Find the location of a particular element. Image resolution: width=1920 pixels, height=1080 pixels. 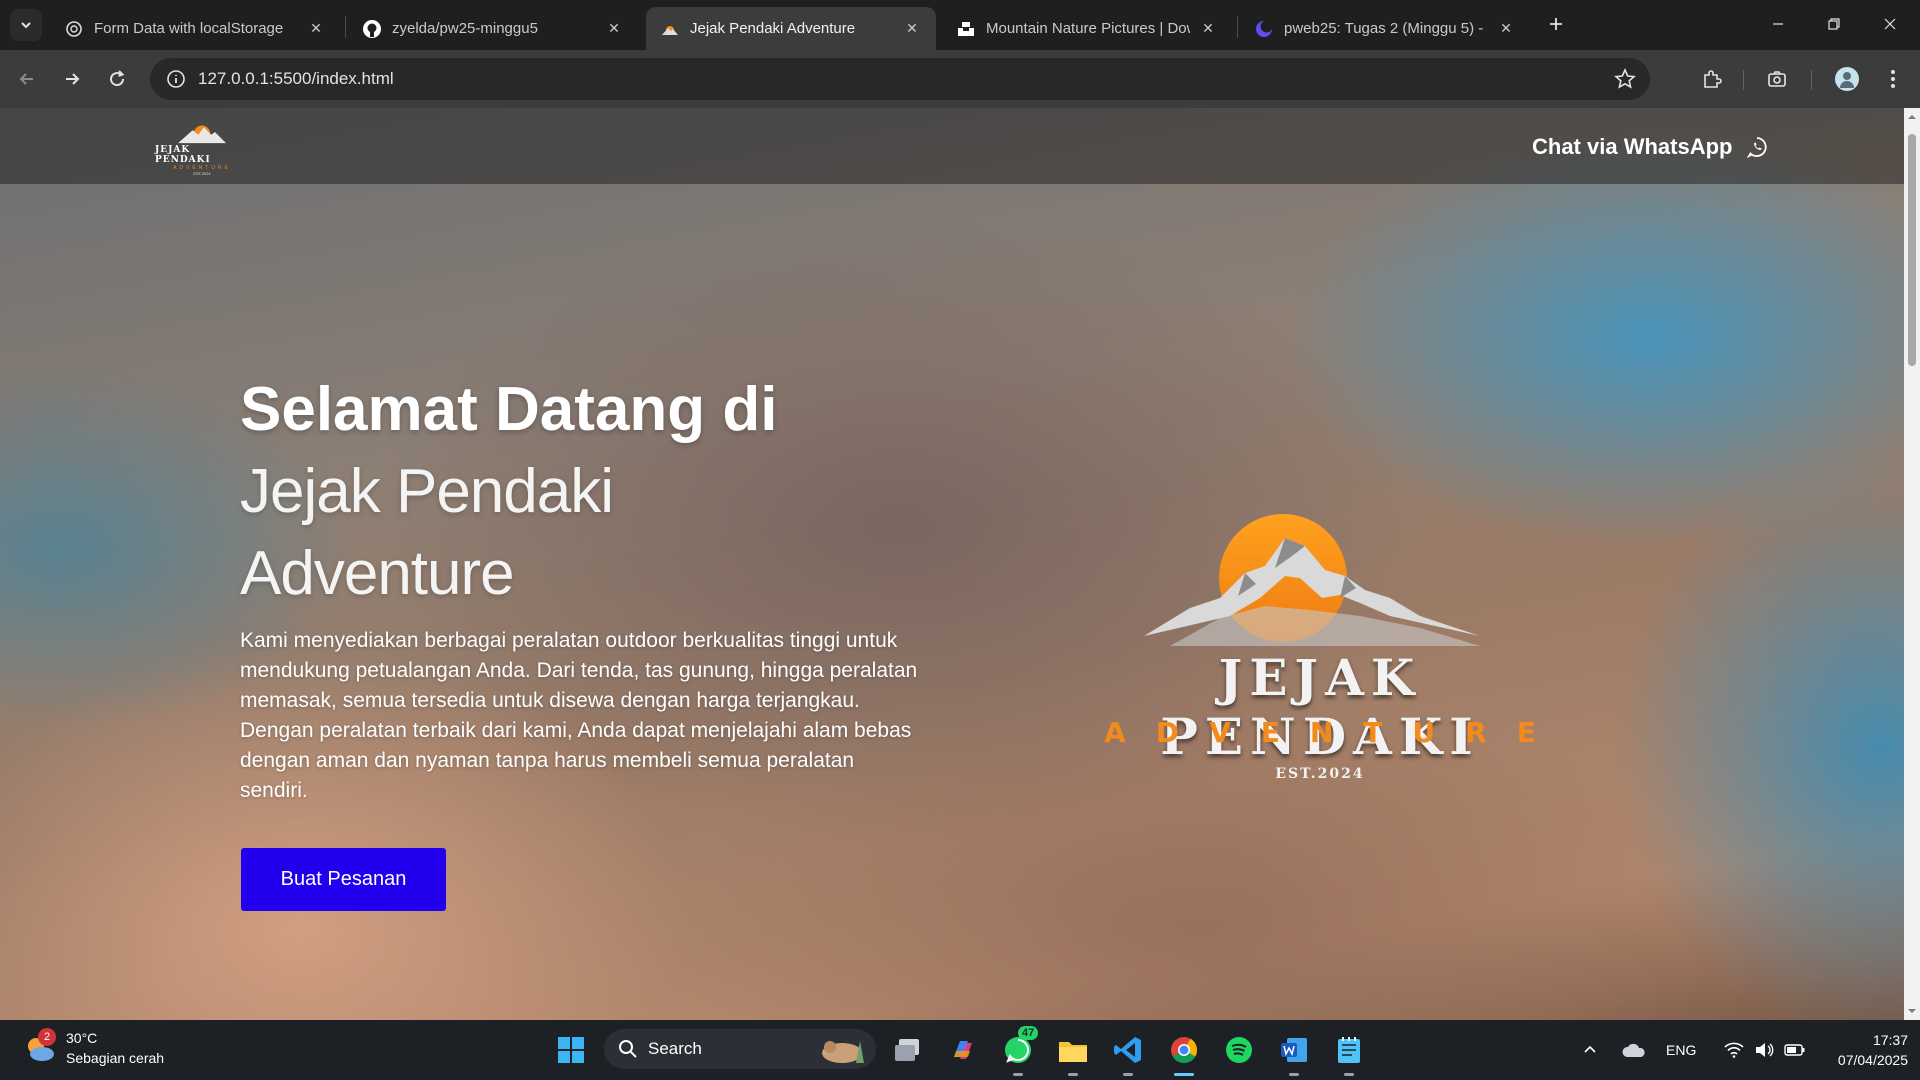

minimize-icon is located at coordinates (1778, 24).